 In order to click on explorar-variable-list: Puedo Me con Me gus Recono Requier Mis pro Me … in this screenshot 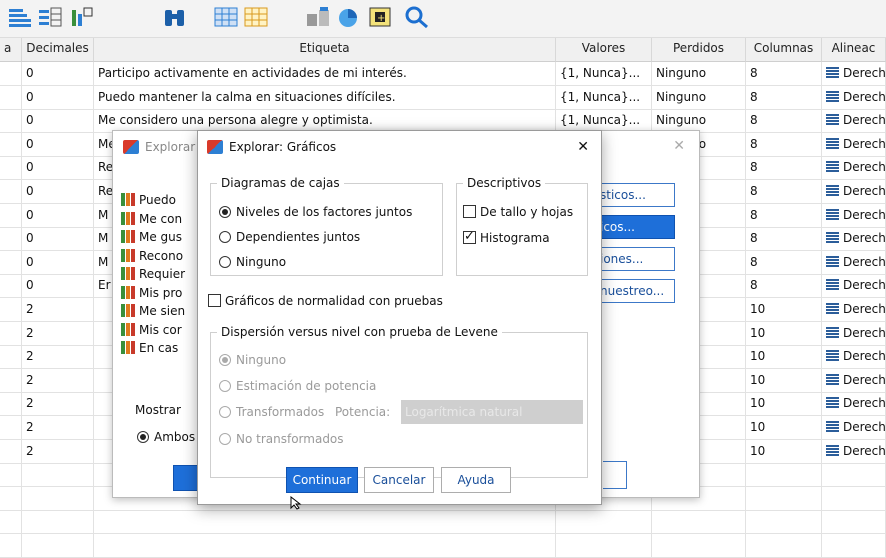, I will do `click(161, 274)`.